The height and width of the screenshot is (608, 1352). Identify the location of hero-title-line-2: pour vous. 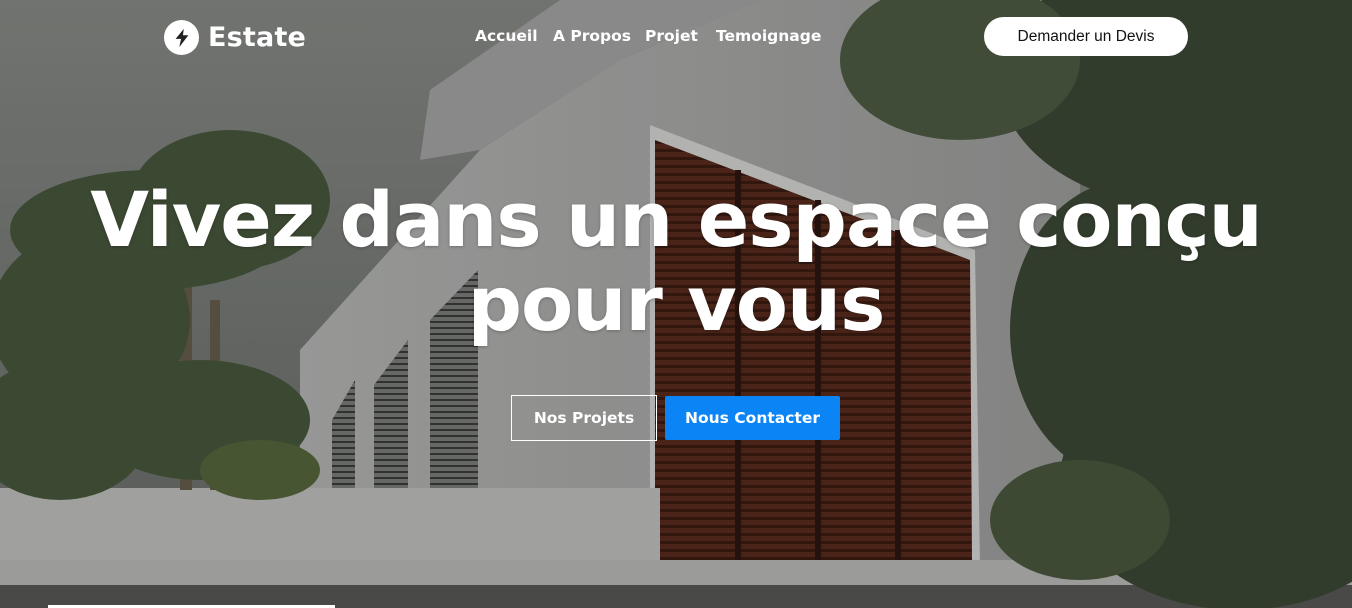
(676, 303).